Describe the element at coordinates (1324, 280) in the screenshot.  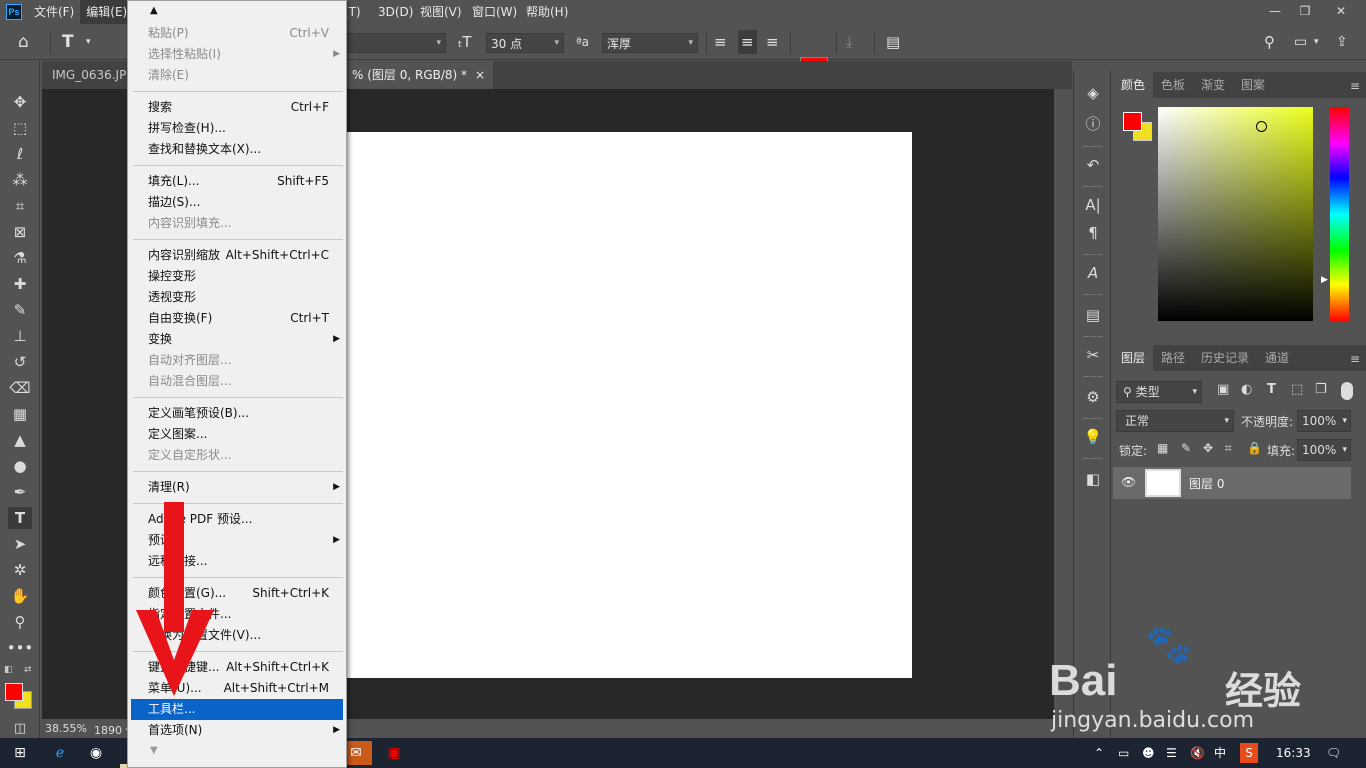
I see `hue-slider-handle: ▶` at that location.